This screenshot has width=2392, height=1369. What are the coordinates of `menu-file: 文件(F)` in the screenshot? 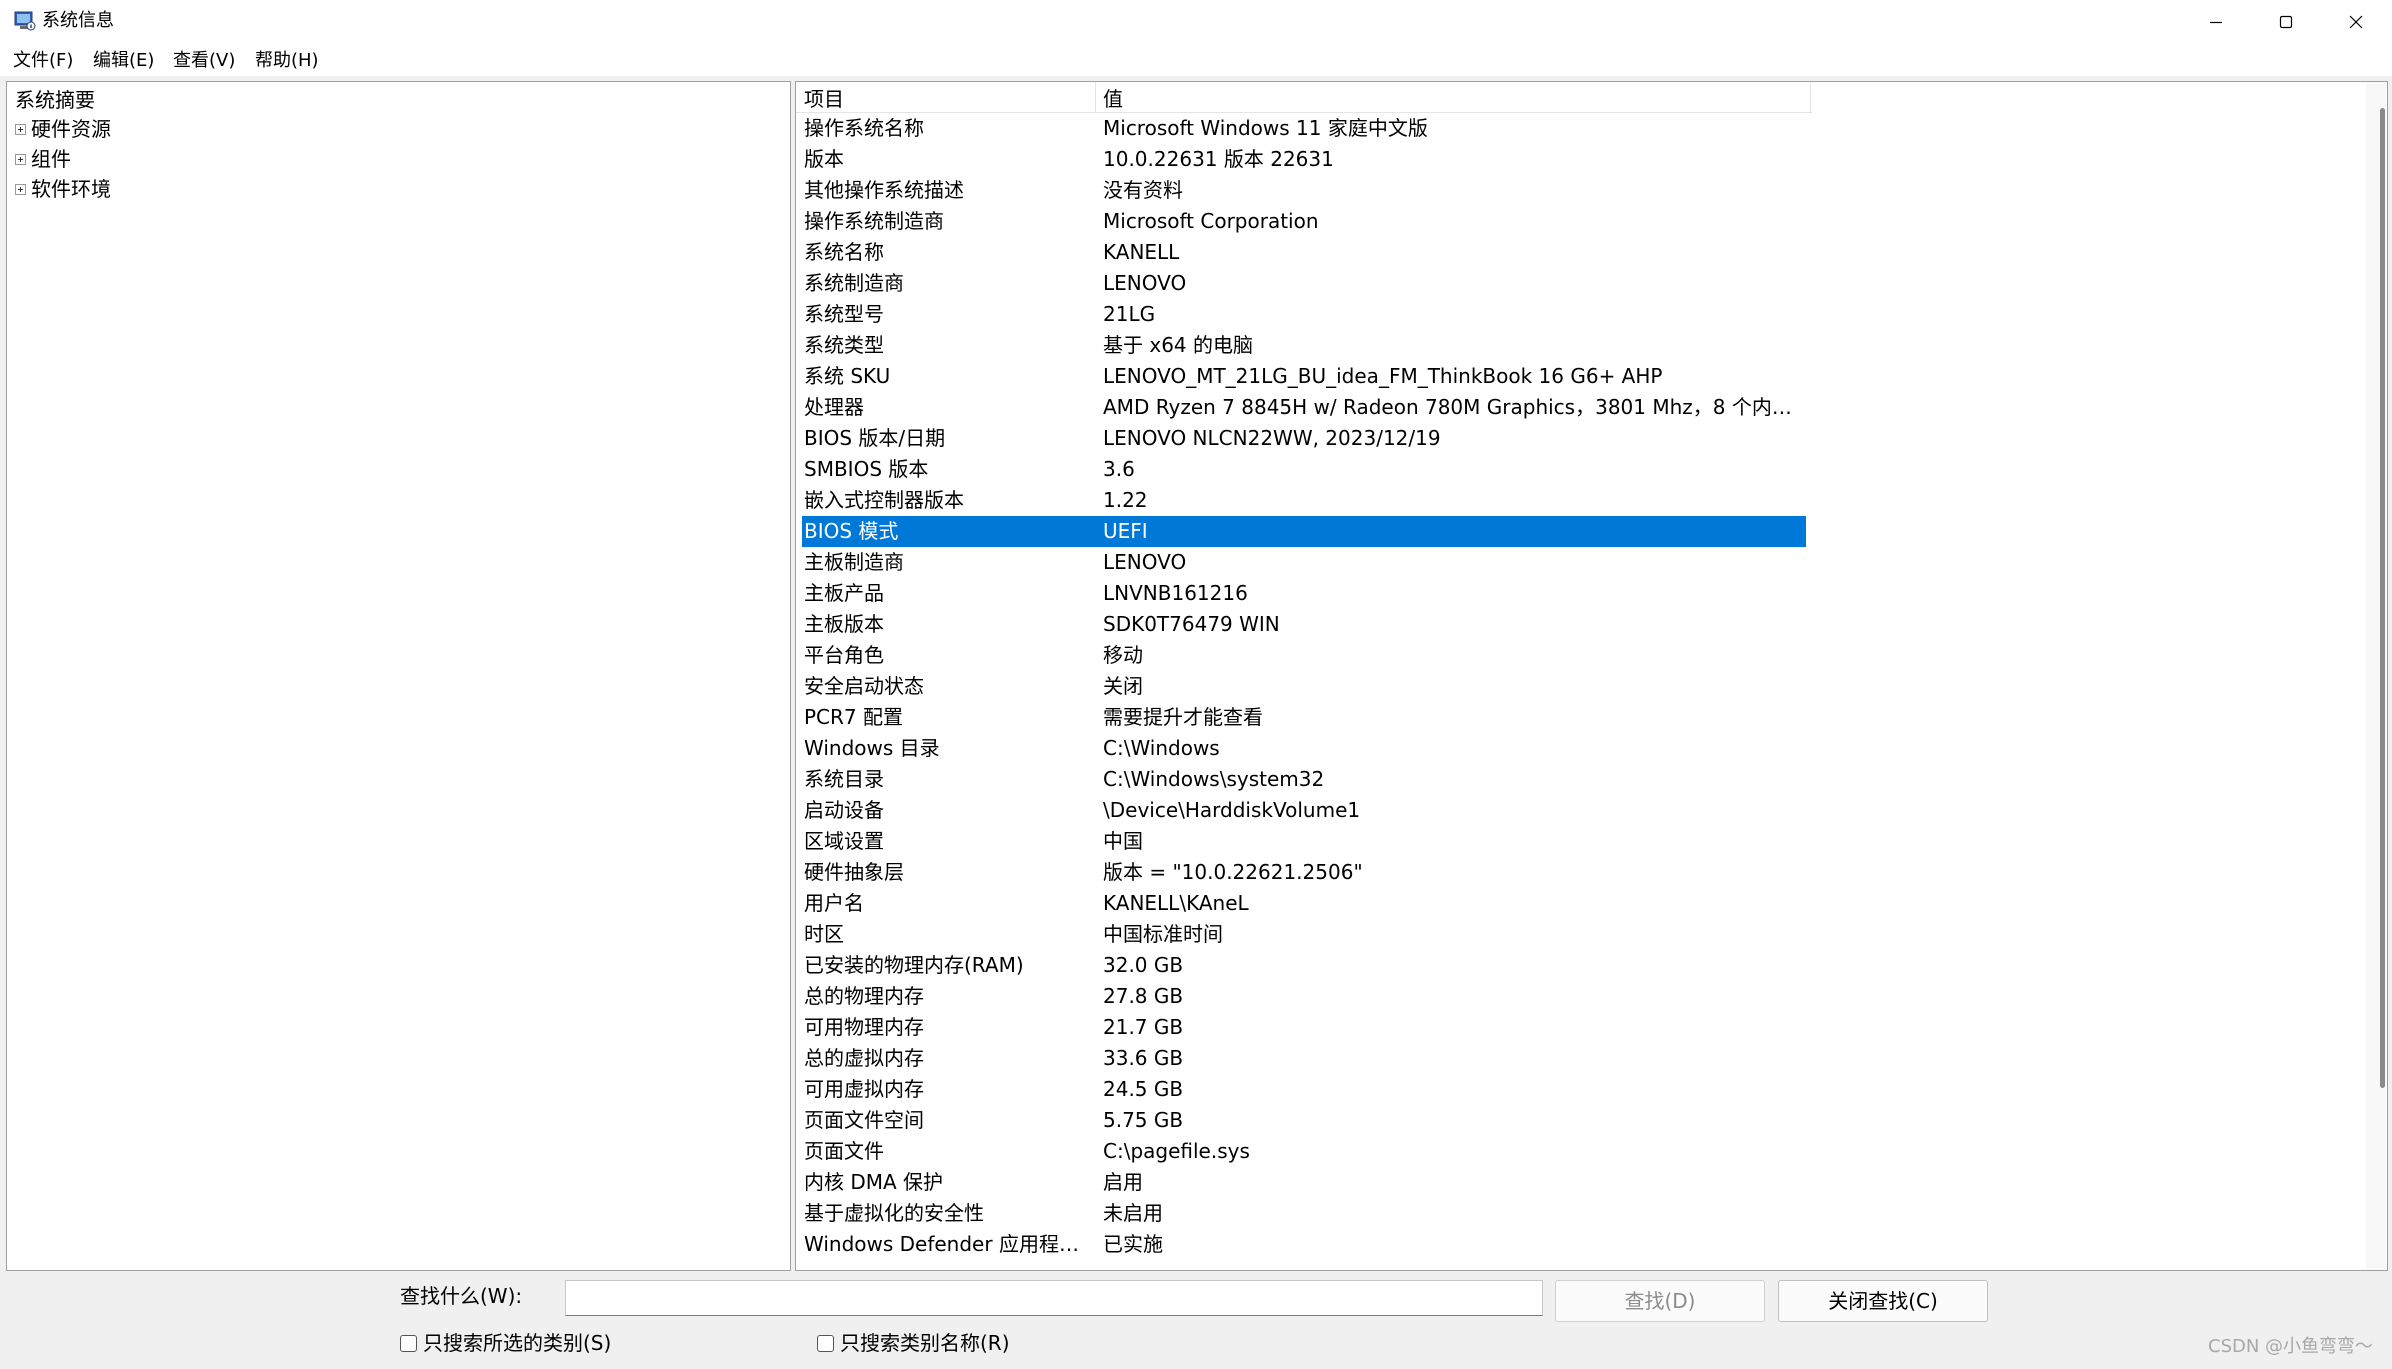 It's located at (43, 61).